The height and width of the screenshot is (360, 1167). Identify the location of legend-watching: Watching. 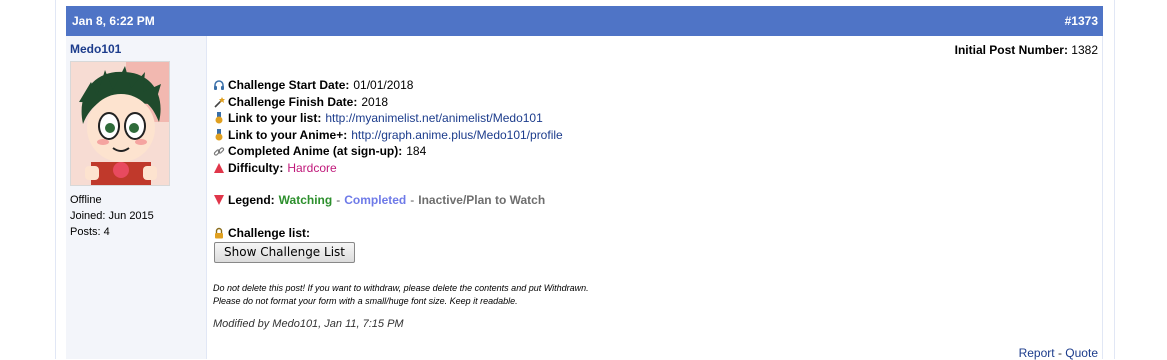
(305, 200).